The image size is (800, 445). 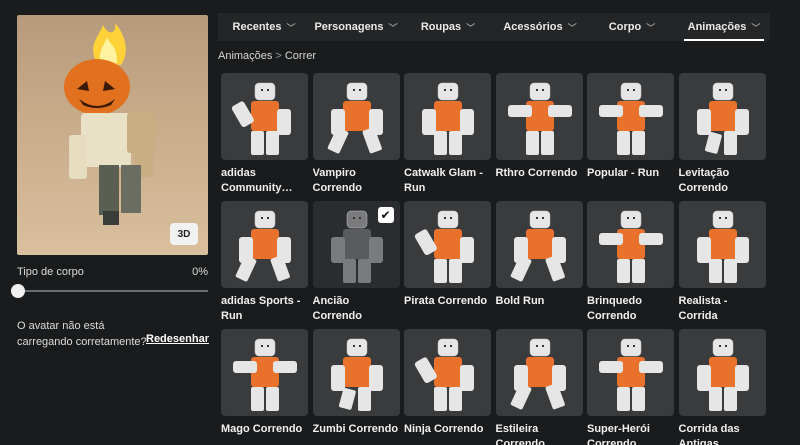 I want to click on checkmark-icon: ✔, so click(x=385, y=215).